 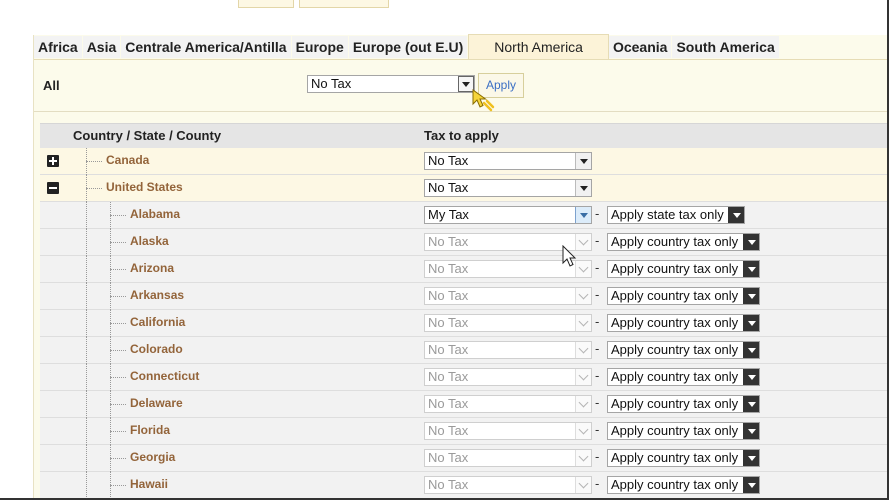 I want to click on tab-asia: Asia, so click(x=102, y=47).